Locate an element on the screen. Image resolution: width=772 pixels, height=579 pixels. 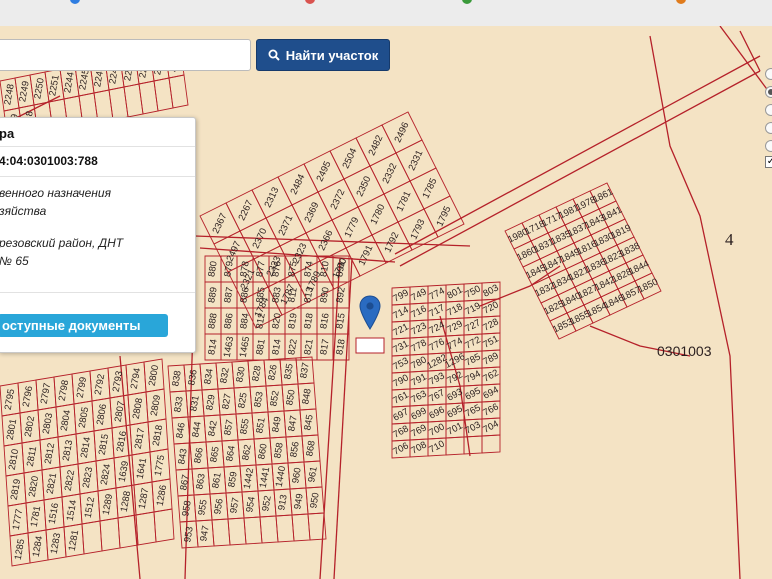
browser-toolbar is located at coordinates (386, 13).